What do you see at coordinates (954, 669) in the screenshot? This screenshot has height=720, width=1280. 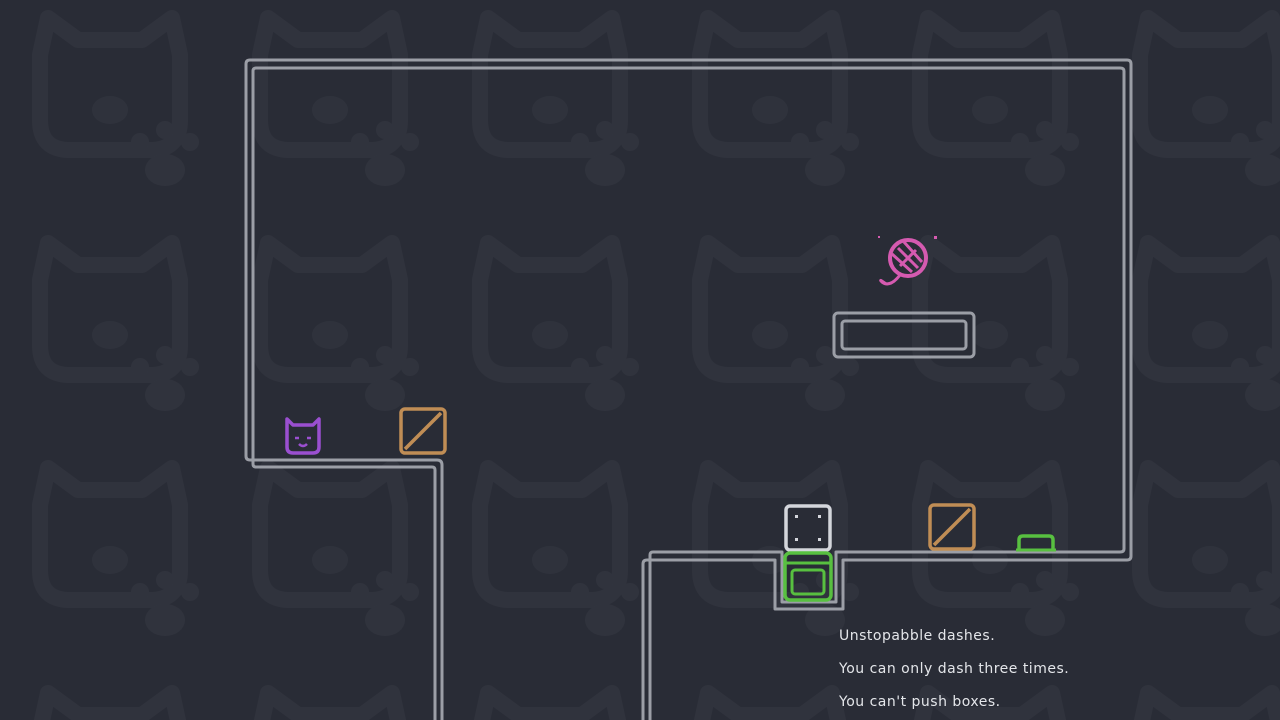 I see `hint-text-dash-limit: You can only dash three times.` at bounding box center [954, 669].